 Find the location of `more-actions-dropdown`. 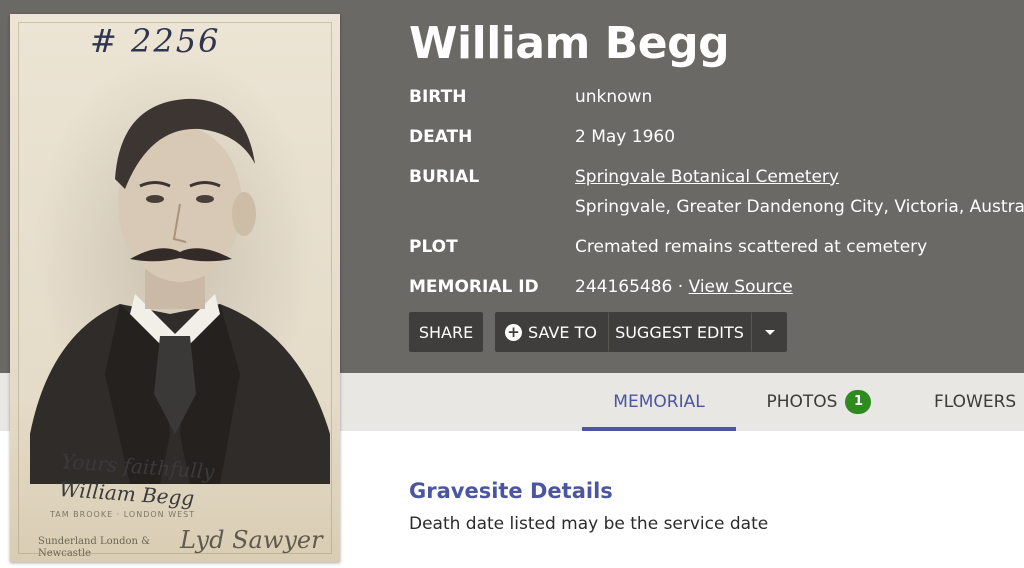

more-actions-dropdown is located at coordinates (769, 332).